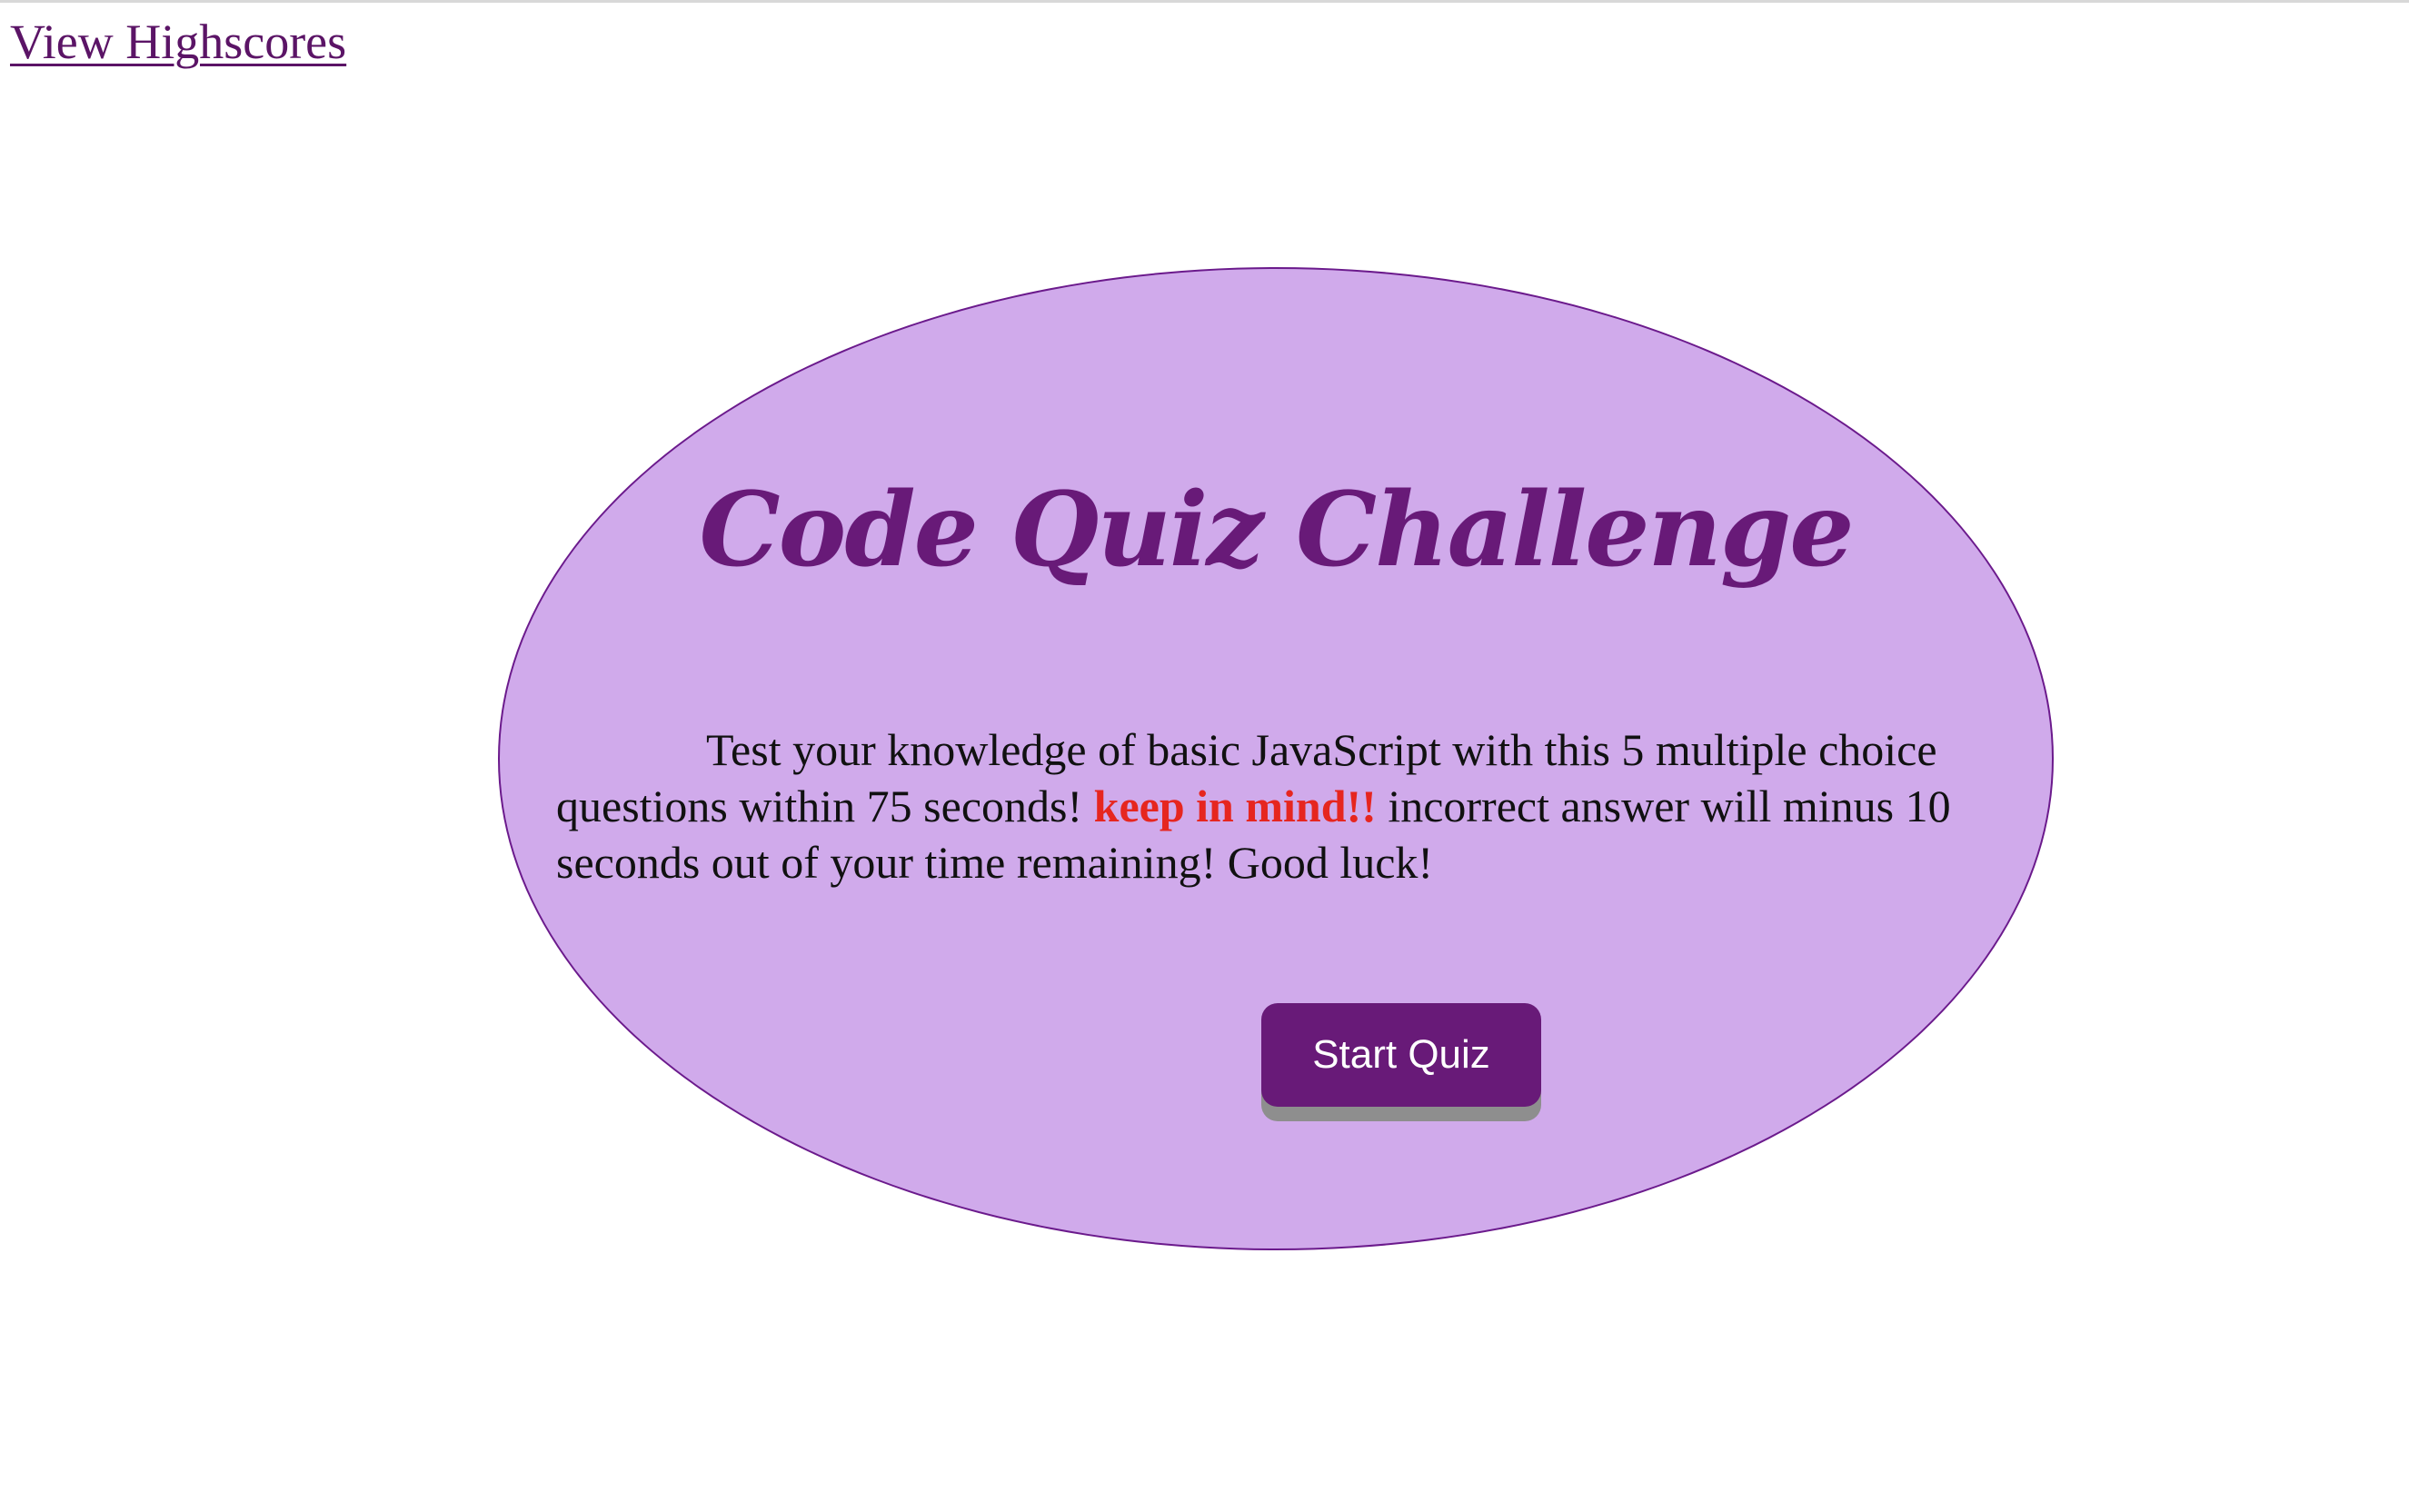  Describe the element at coordinates (1276, 530) in the screenshot. I see `quiz-title: Code Quiz Challenge` at that location.